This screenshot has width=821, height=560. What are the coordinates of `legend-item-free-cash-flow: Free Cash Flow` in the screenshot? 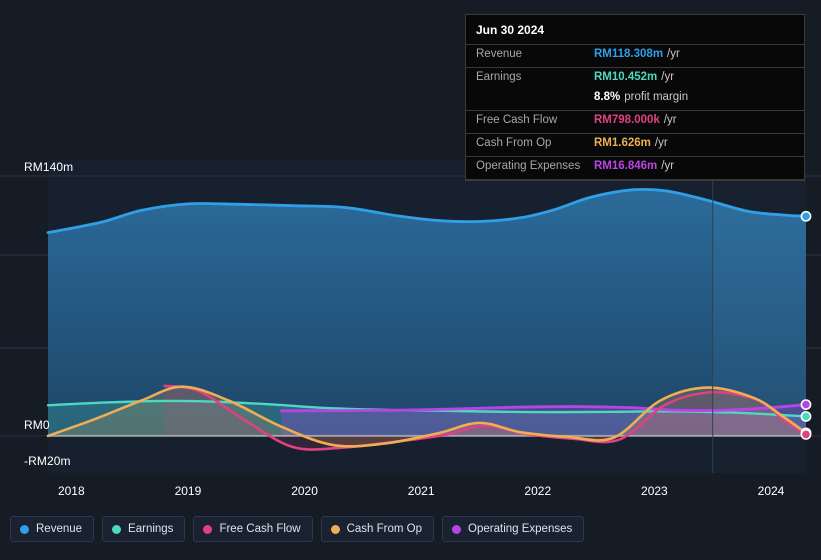 It's located at (253, 529).